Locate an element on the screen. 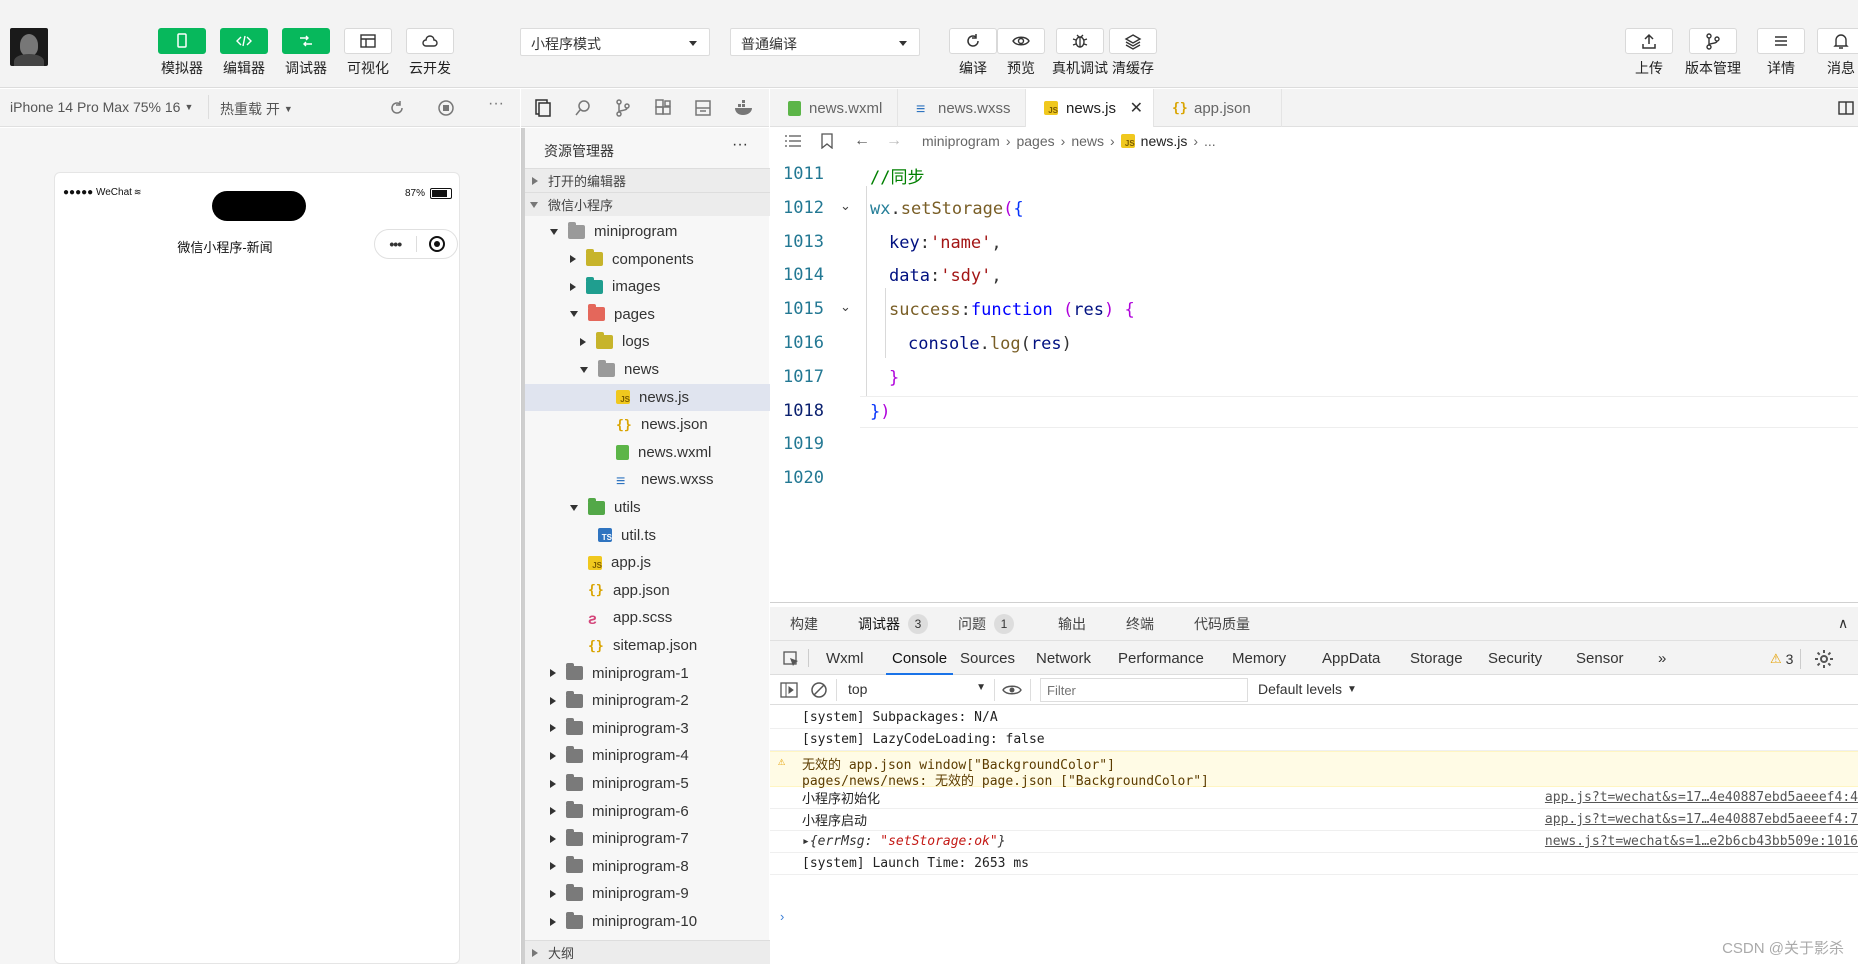 The image size is (1858, 964). folder-item: miniprogram-2 is located at coordinates (646, 700).